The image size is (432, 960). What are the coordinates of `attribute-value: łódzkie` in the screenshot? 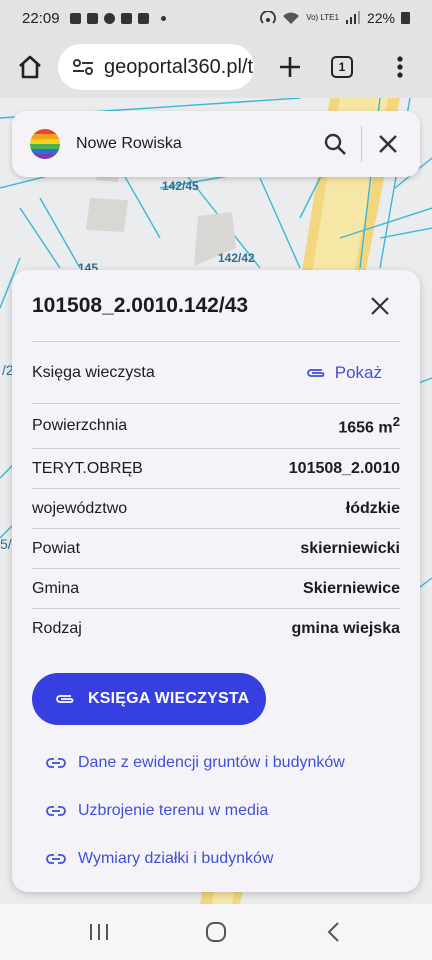 It's located at (372, 508).